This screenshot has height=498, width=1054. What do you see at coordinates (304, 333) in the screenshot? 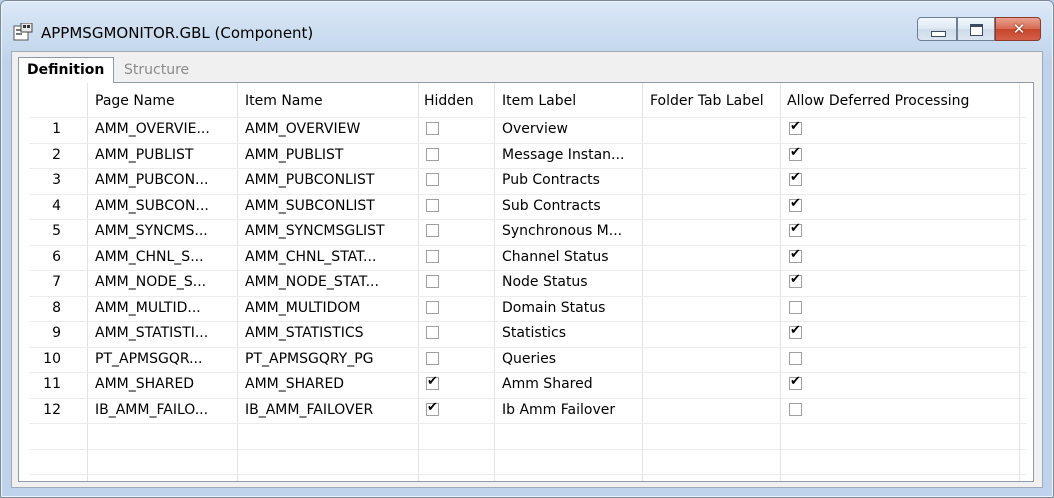
I see `item-name-cell: AMM_STATISTICS` at bounding box center [304, 333].